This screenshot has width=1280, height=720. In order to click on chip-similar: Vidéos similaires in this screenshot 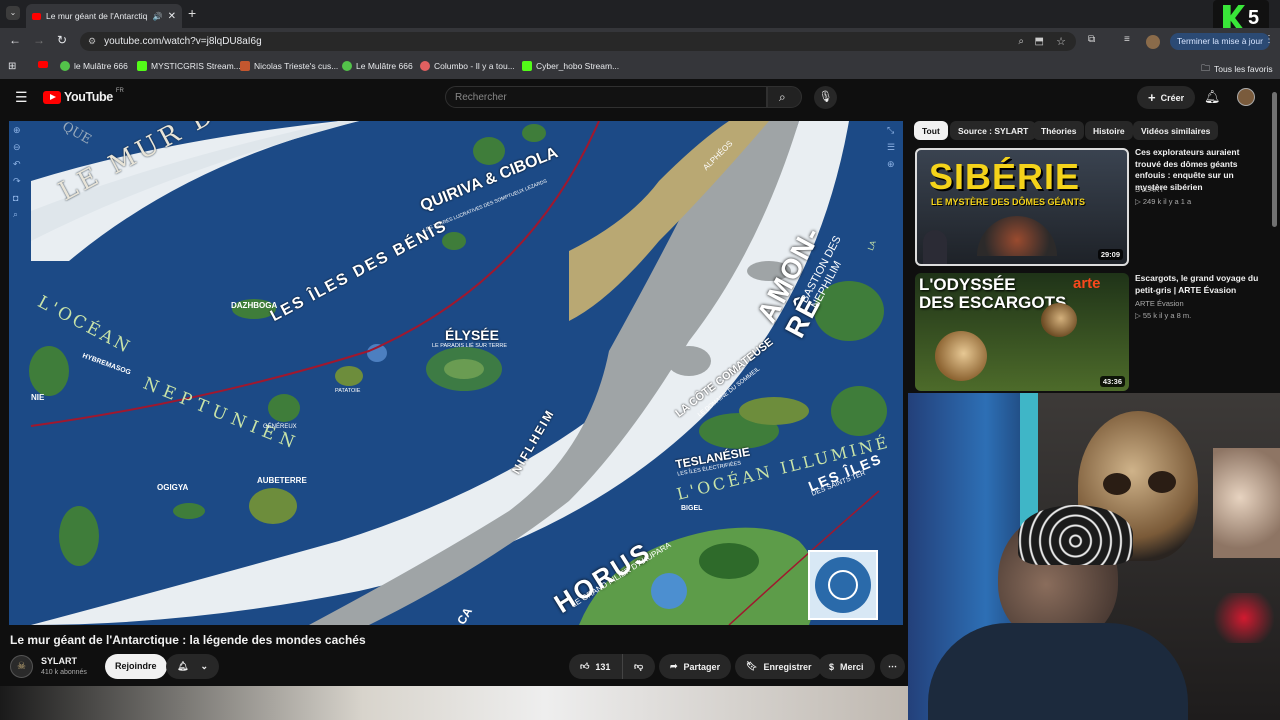, I will do `click(1176, 130)`.